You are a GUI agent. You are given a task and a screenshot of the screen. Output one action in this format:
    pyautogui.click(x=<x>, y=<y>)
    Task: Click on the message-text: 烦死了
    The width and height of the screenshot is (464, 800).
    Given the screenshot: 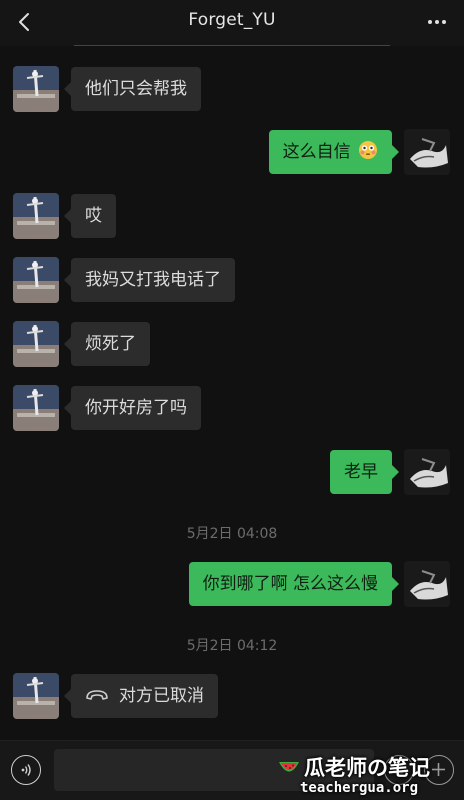 What is the action you would take?
    pyautogui.click(x=110, y=344)
    